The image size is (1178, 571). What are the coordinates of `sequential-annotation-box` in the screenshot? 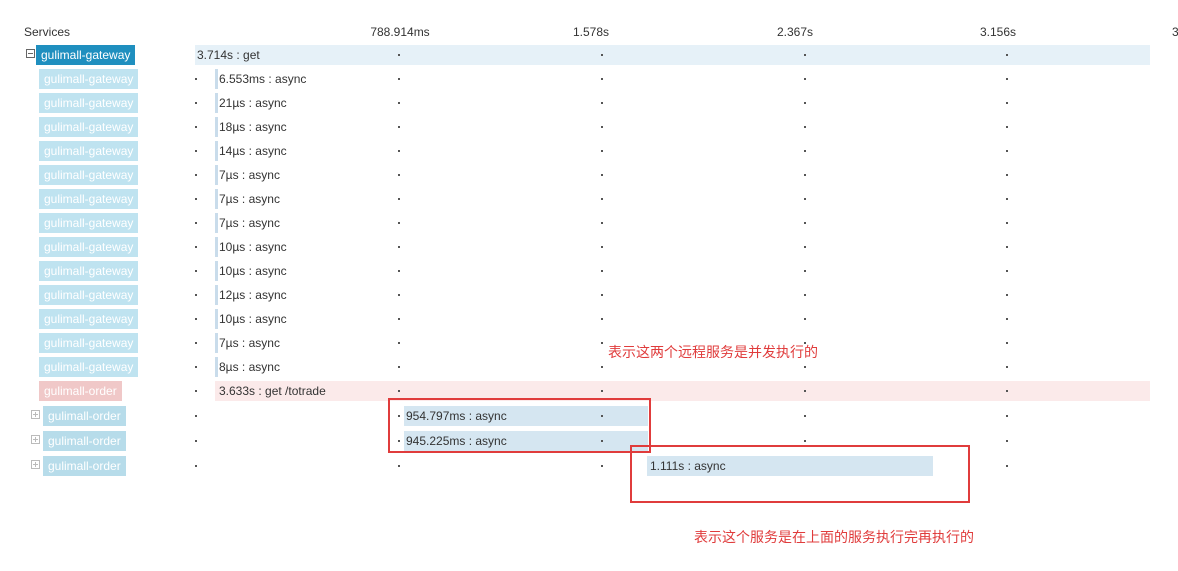 It's located at (800, 474).